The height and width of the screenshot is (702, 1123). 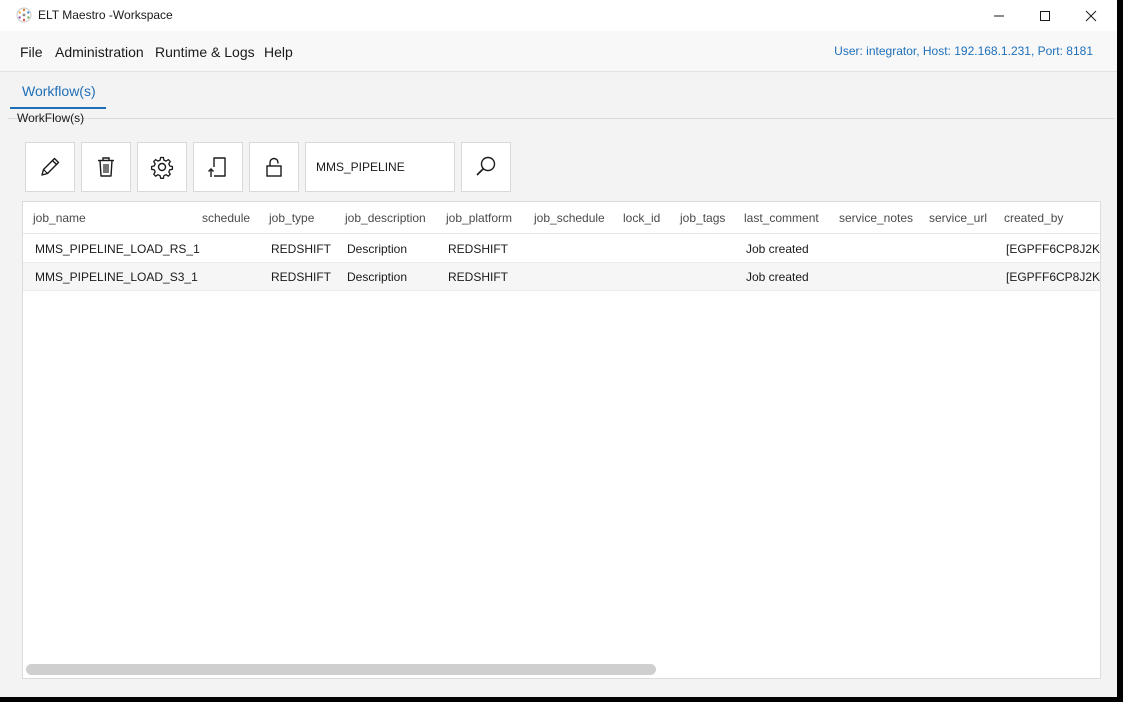 I want to click on delete-button, so click(x=106, y=167).